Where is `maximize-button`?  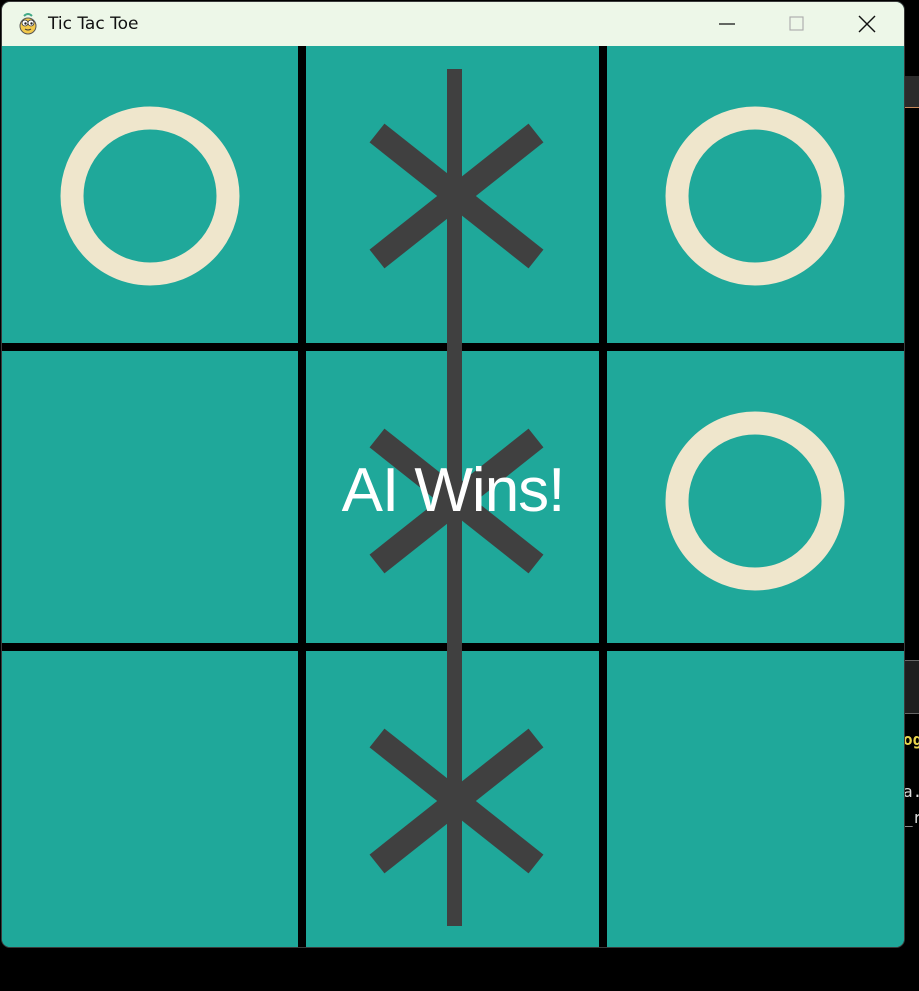 maximize-button is located at coordinates (797, 24).